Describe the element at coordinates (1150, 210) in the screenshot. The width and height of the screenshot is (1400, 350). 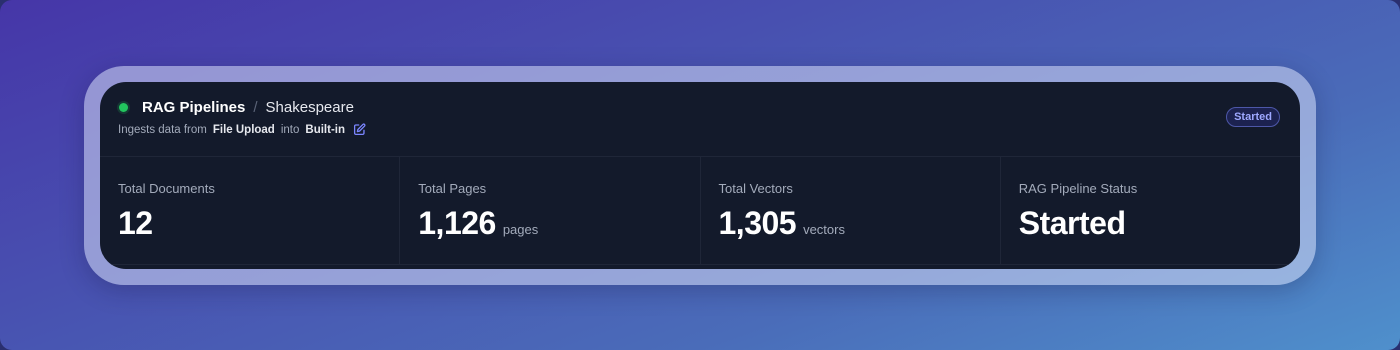
I see `stat-pipeline-status: RAG Pipeline Status Started` at that location.